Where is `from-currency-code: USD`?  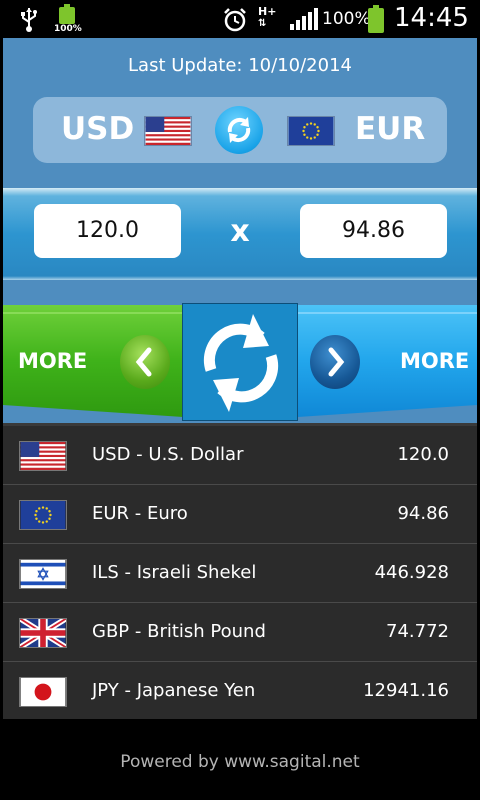
from-currency-code: USD is located at coordinates (97, 129).